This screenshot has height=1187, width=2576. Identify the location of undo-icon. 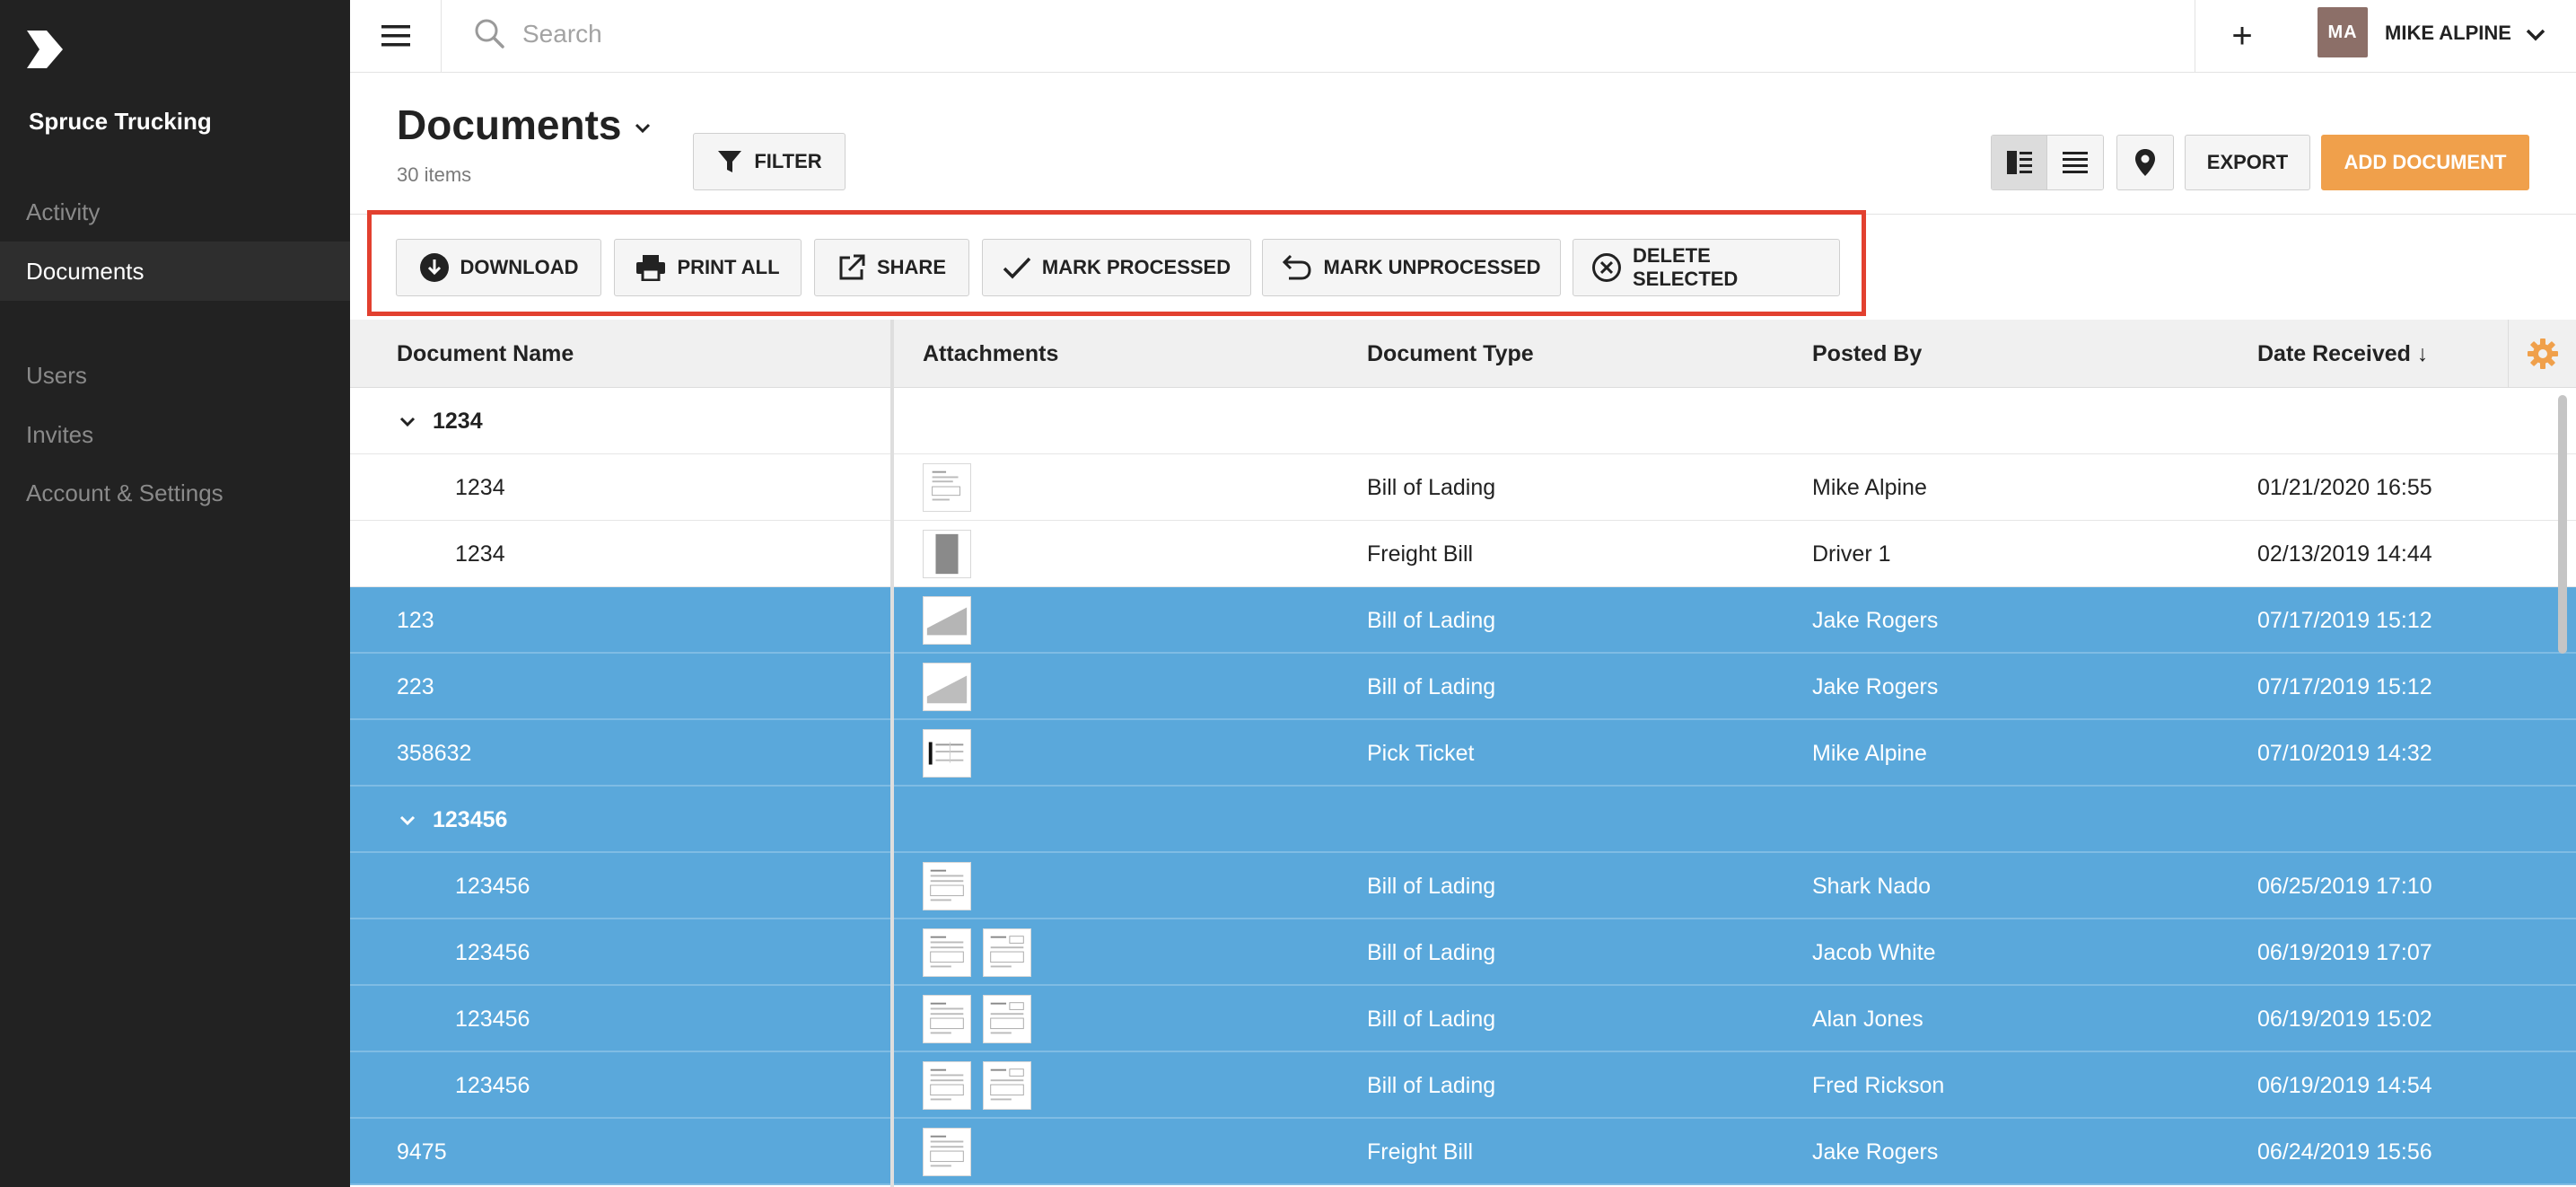
(1297, 267).